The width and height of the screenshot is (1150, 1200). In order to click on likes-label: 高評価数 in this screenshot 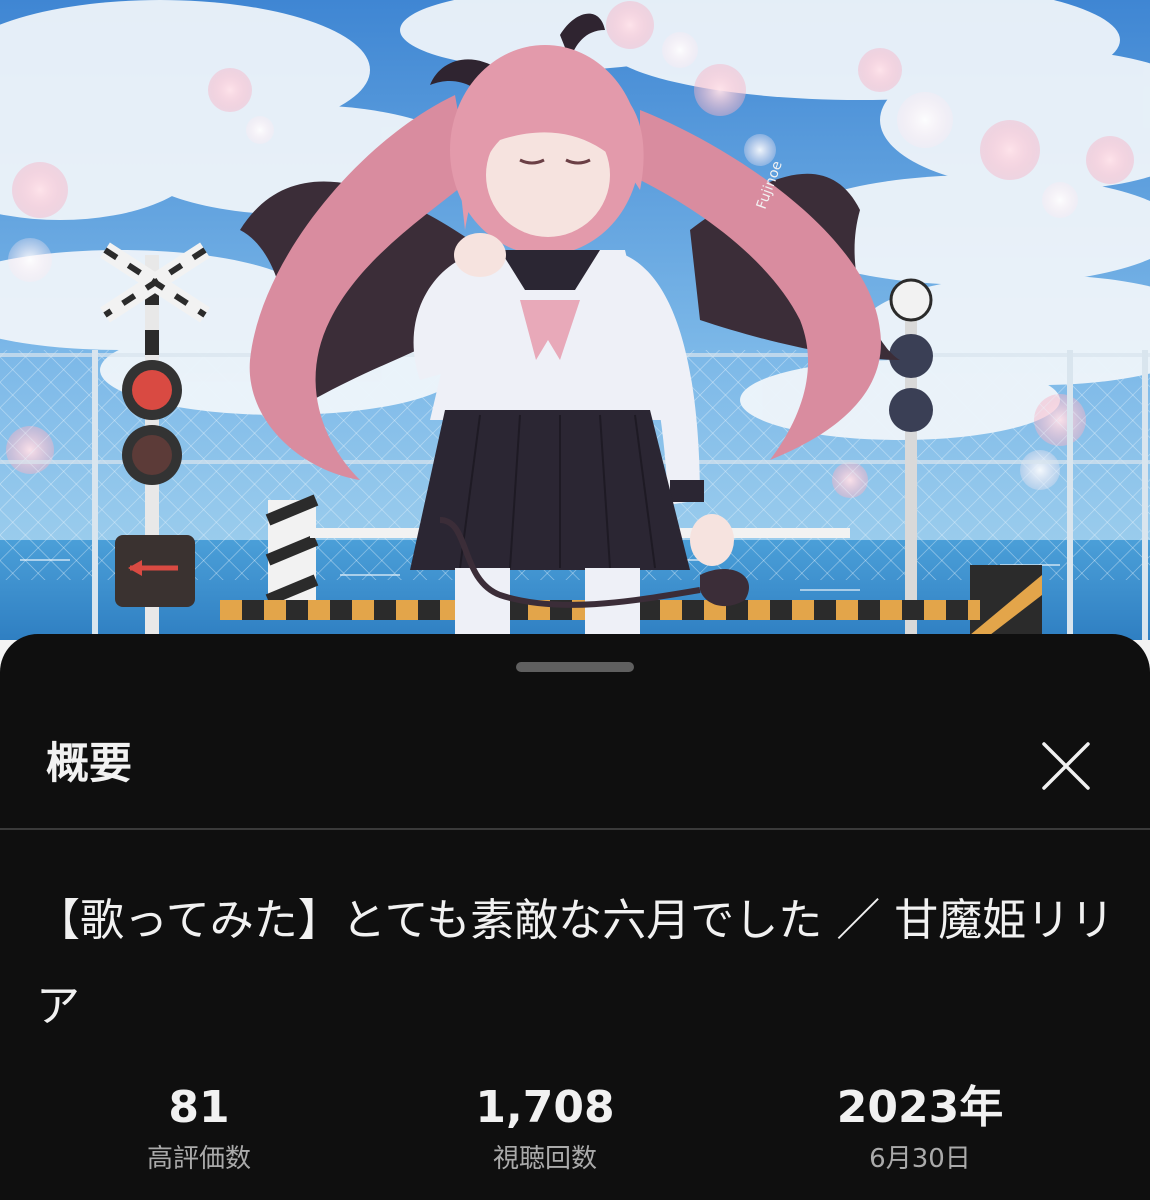, I will do `click(198, 1159)`.